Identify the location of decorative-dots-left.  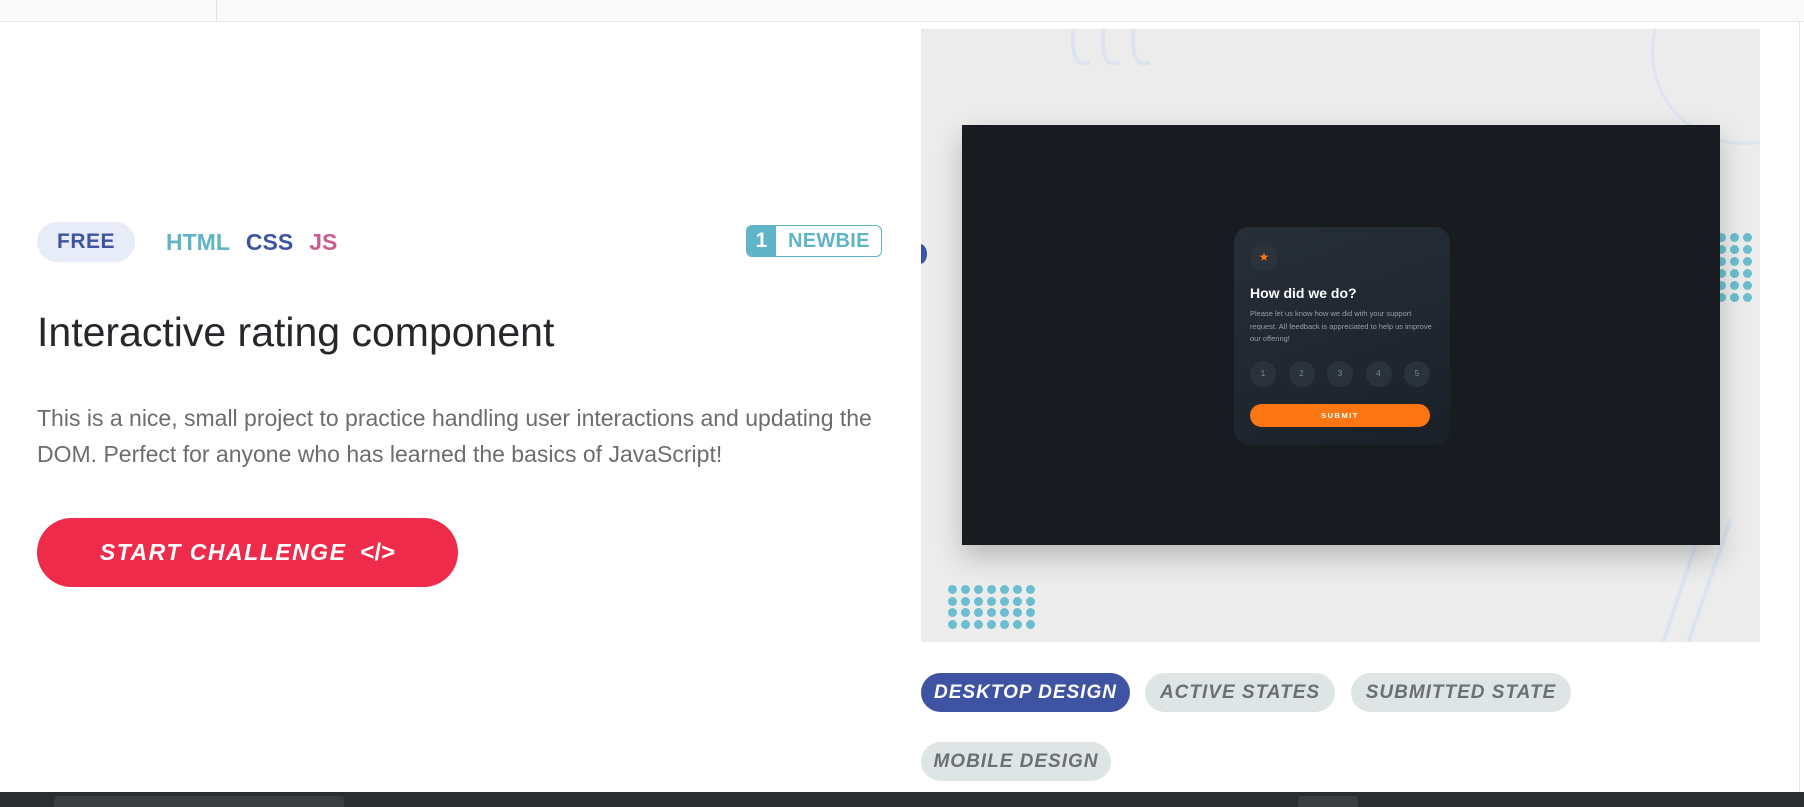
(992, 607).